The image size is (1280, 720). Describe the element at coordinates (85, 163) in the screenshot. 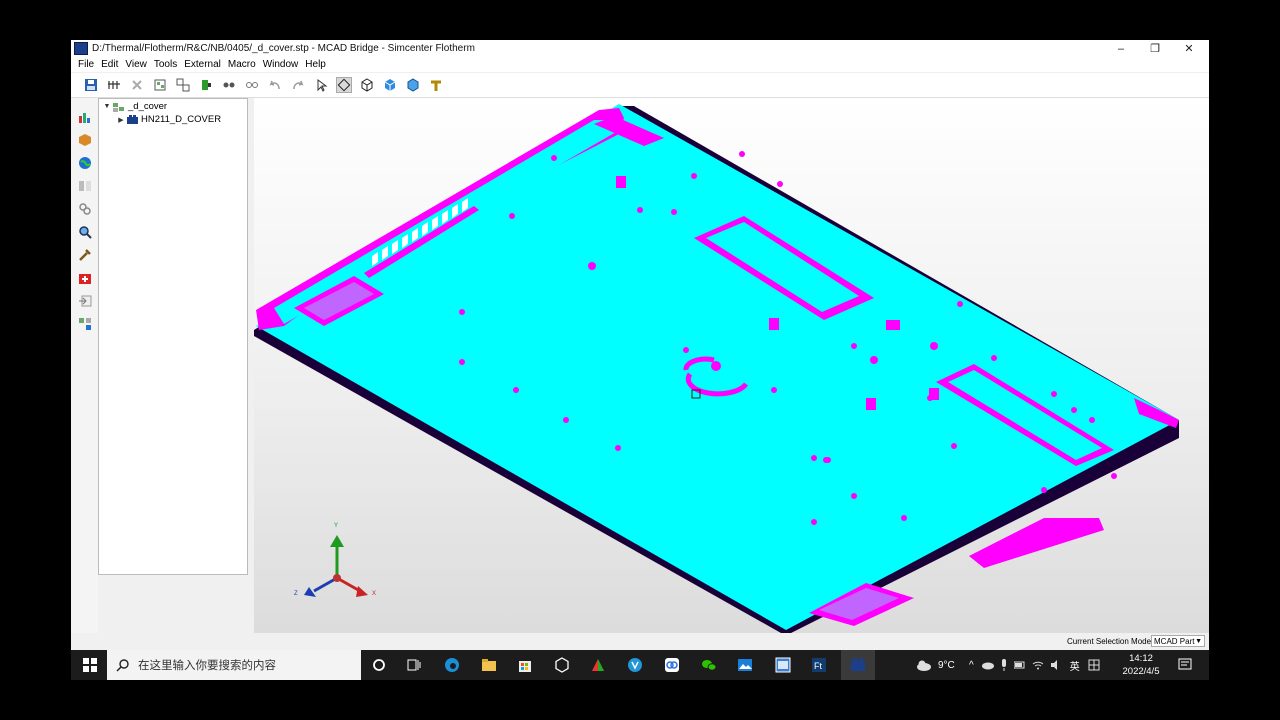

I see `globe-icon` at that location.